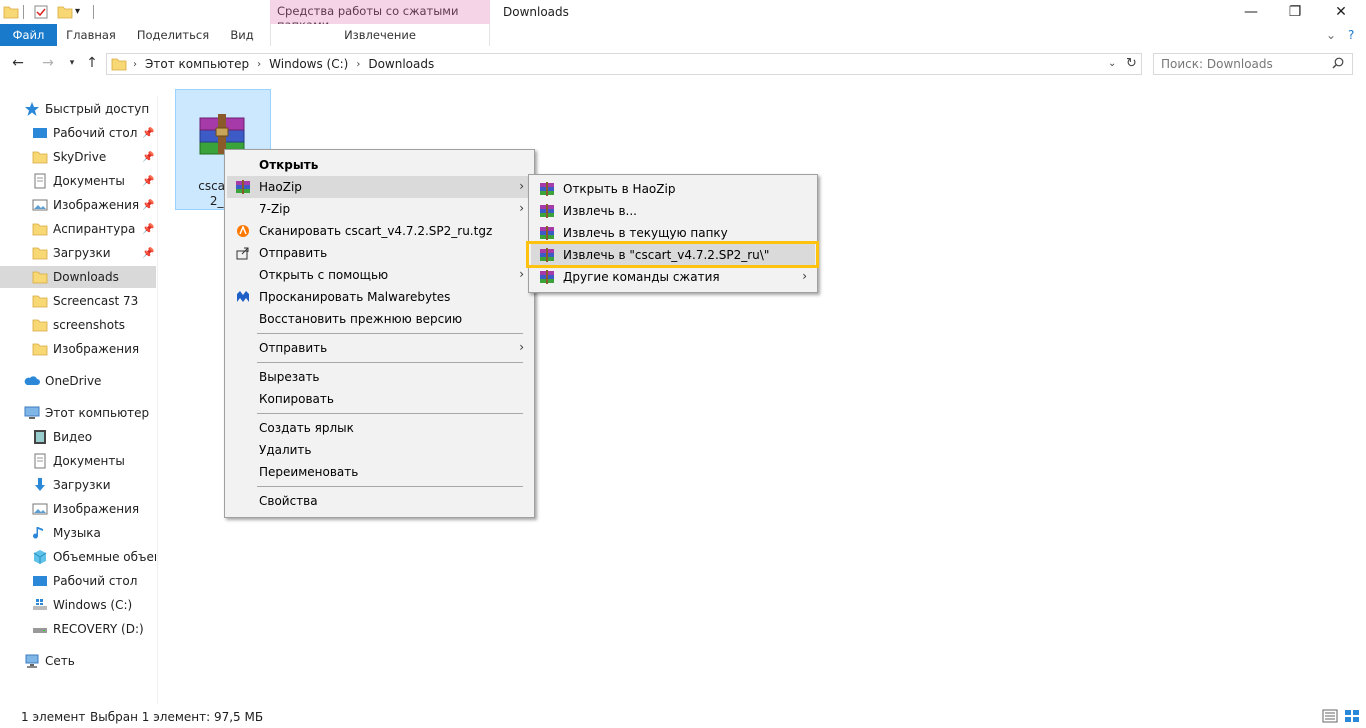 The height and width of the screenshot is (728, 1366). Describe the element at coordinates (65, 12) in the screenshot. I see `new-folder-icon` at that location.